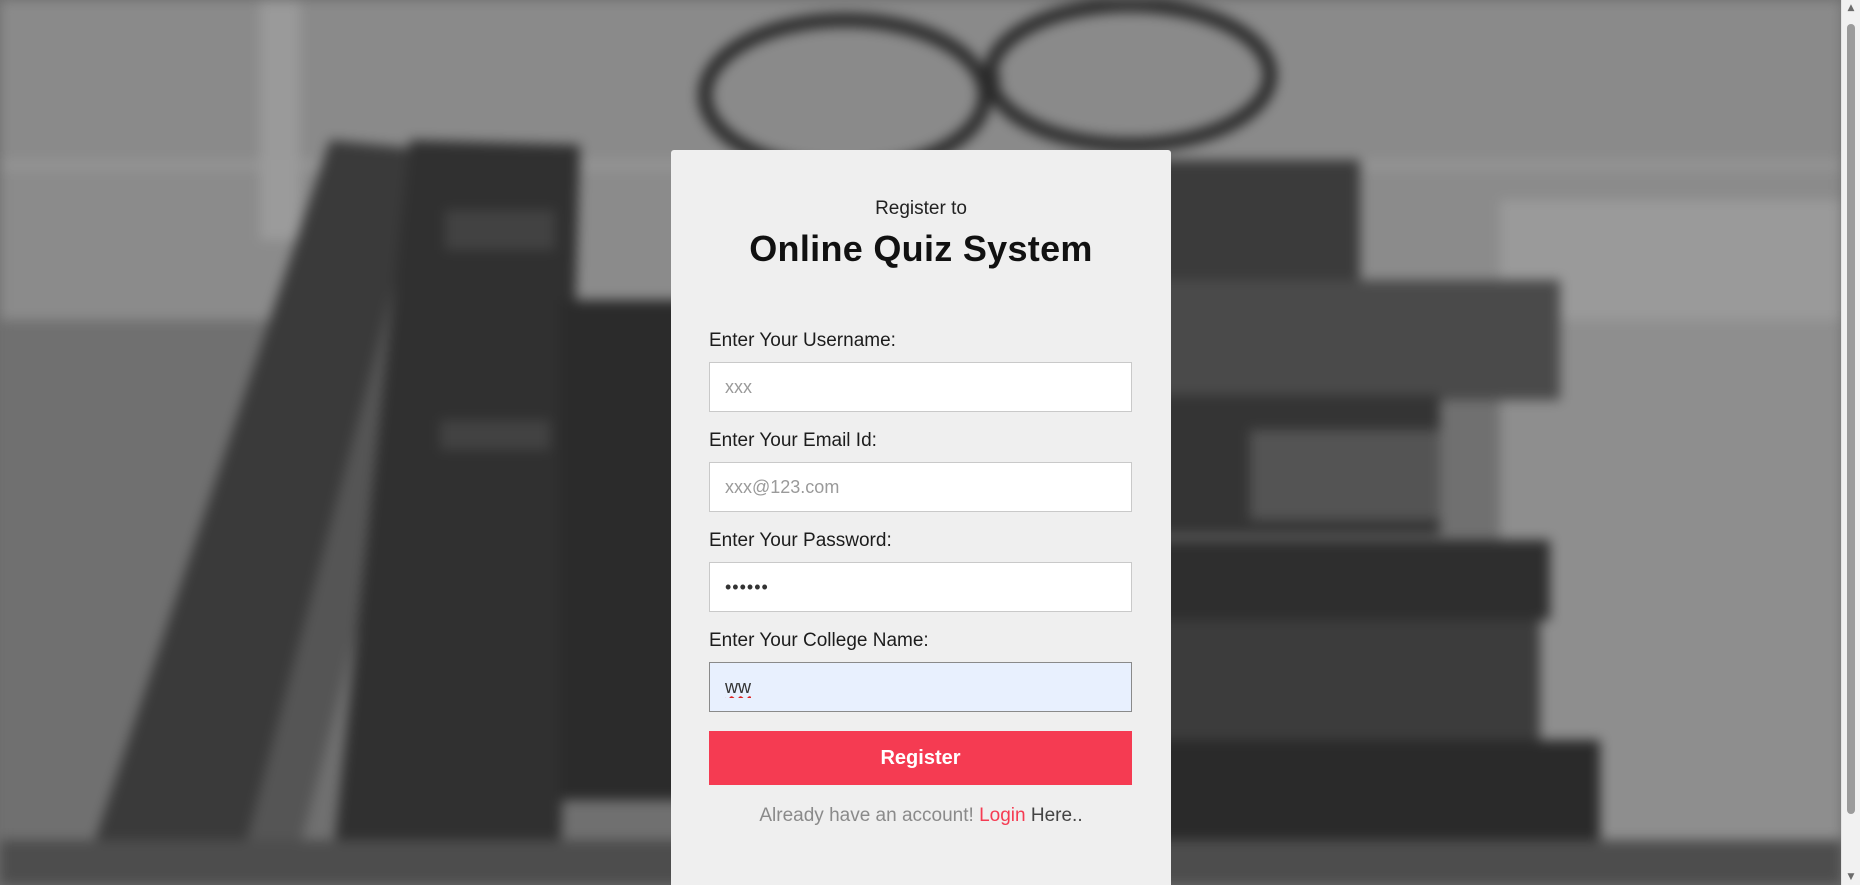  Describe the element at coordinates (921, 208) in the screenshot. I see `register-subtitle: Register to` at that location.